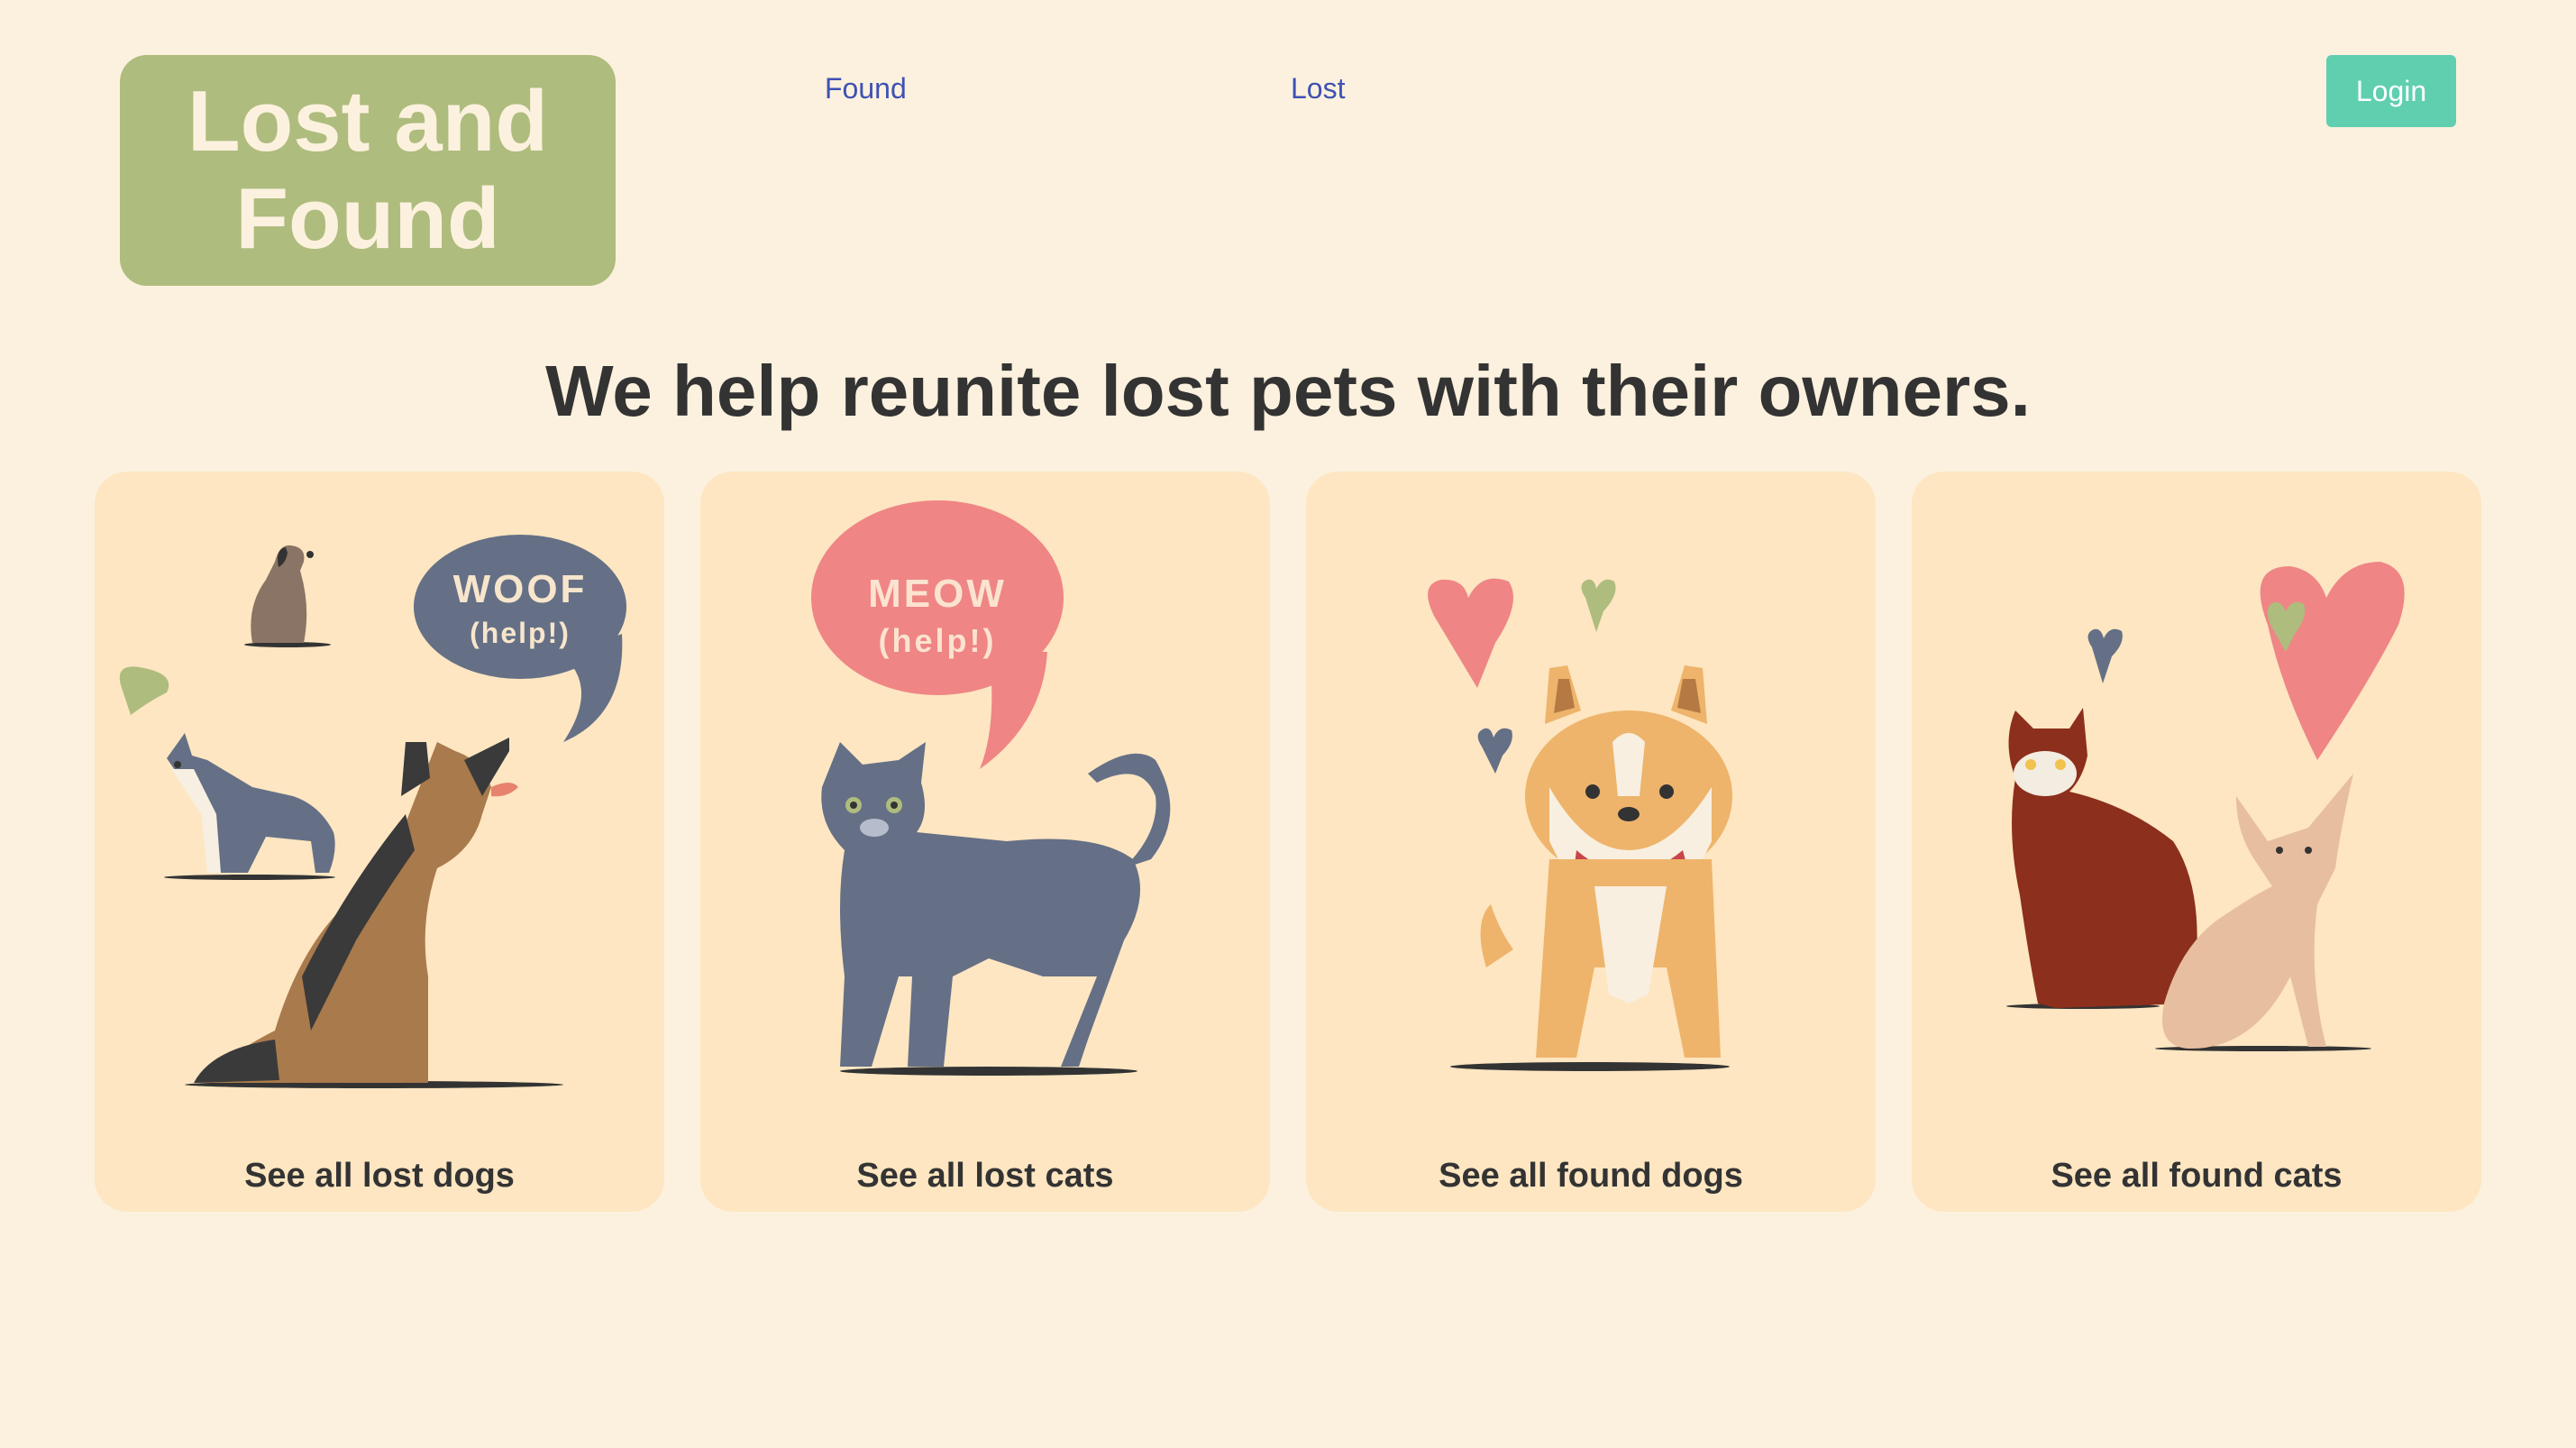 The image size is (2576, 1448). I want to click on meow-help-text: (help!), so click(938, 641).